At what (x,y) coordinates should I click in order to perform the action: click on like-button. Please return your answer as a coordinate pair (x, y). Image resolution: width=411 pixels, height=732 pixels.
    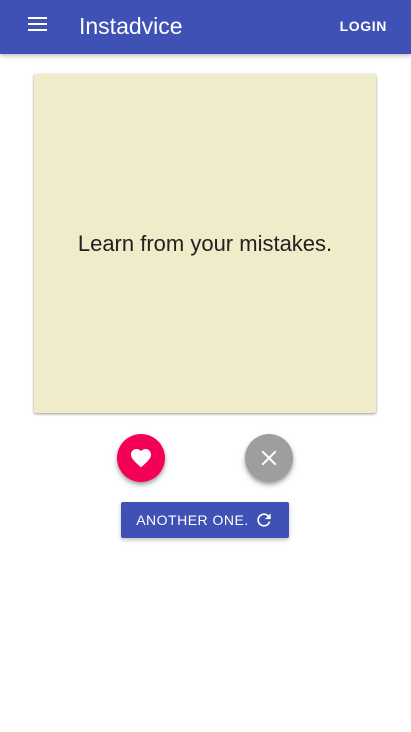
    Looking at the image, I should click on (141, 458).